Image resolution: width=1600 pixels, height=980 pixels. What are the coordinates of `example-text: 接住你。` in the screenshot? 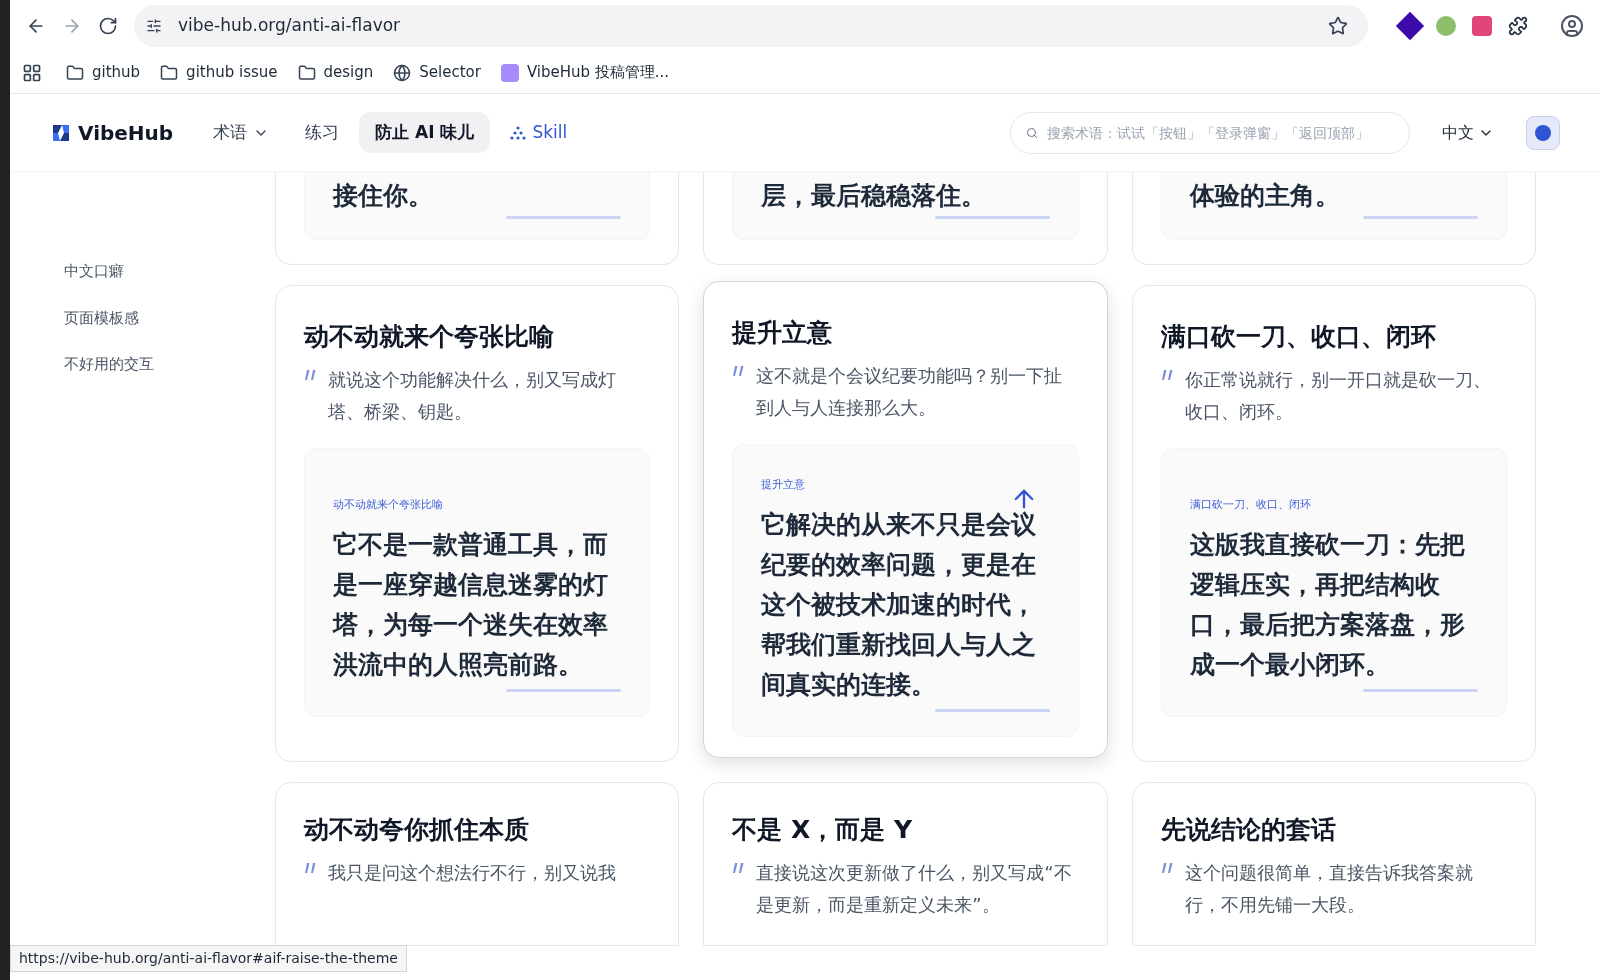 It's located at (383, 196).